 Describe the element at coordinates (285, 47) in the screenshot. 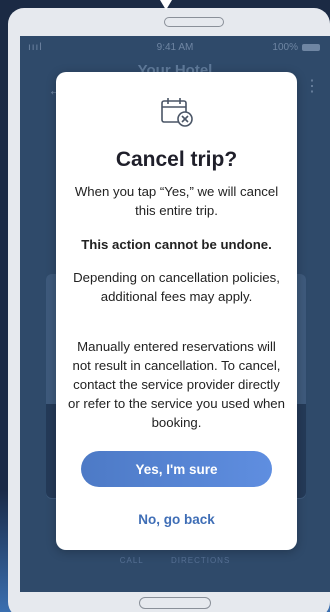

I see `battery-label: 100%` at that location.